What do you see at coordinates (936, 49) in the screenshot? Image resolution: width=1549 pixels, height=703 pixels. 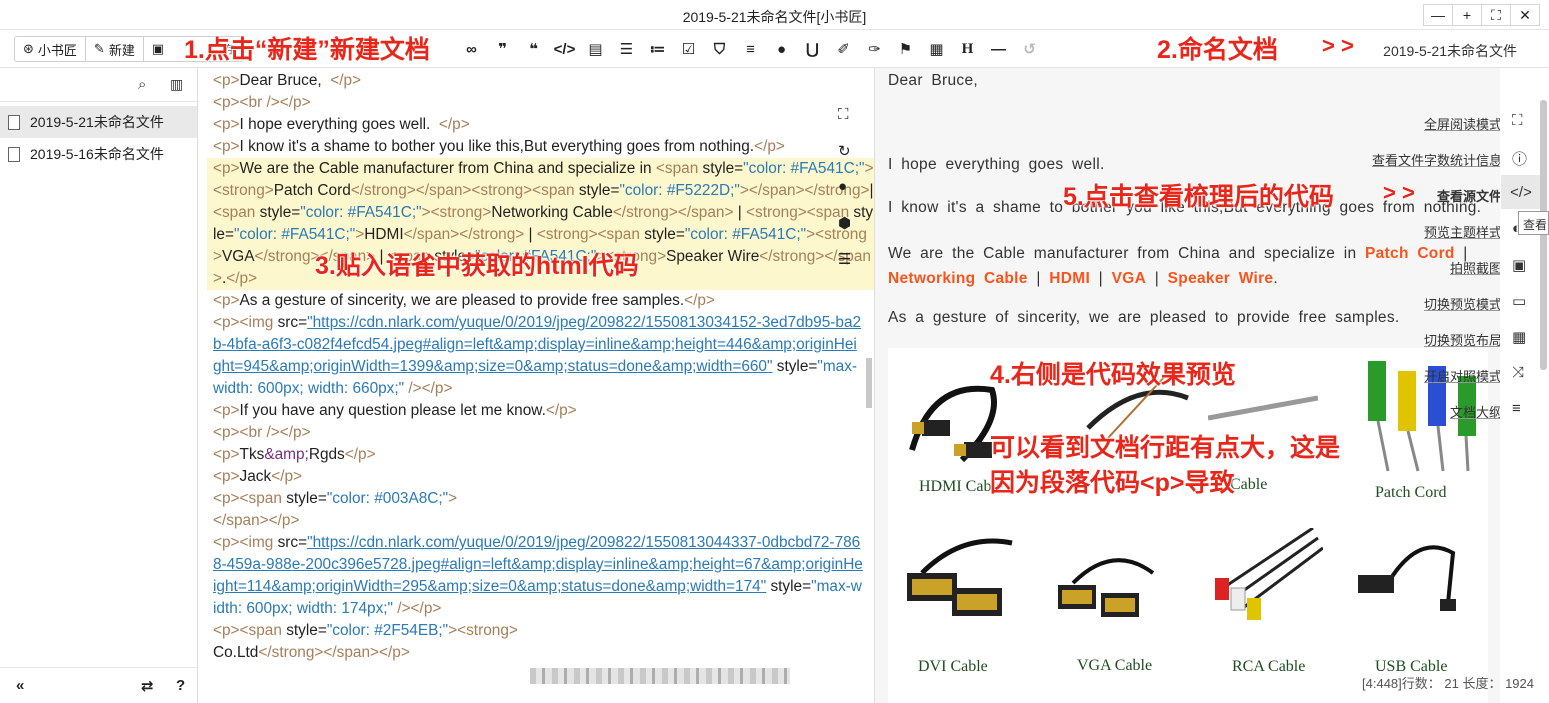 I see `table-icon: ▦` at bounding box center [936, 49].